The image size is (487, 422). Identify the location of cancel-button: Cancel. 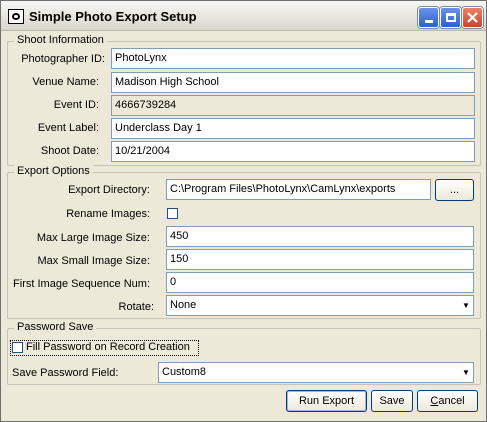
(447, 401).